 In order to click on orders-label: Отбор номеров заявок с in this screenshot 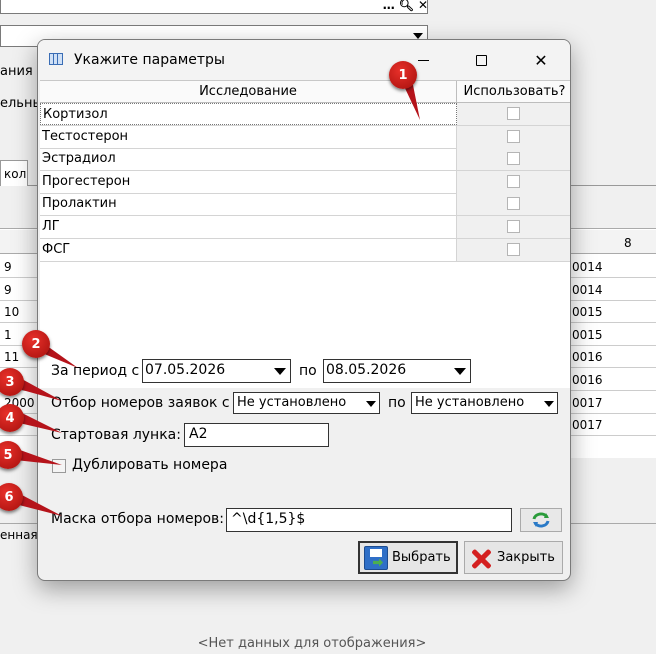, I will do `click(140, 403)`.